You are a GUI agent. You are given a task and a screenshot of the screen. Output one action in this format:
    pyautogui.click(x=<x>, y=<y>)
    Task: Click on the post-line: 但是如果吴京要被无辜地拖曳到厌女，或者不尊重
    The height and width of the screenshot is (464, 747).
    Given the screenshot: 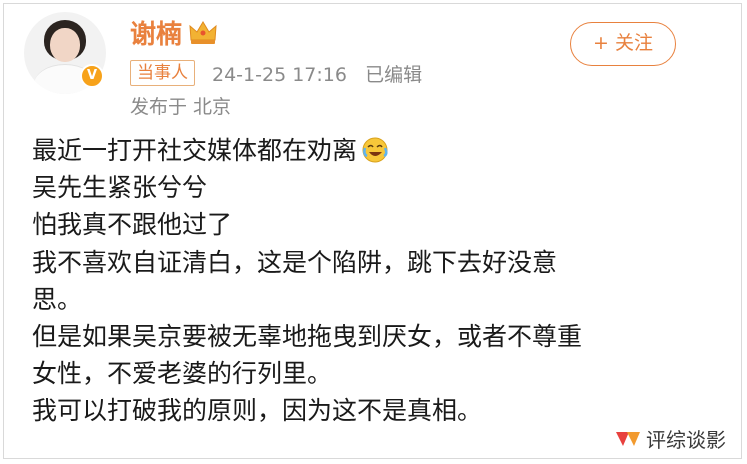 What is the action you would take?
    pyautogui.click(x=307, y=337)
    